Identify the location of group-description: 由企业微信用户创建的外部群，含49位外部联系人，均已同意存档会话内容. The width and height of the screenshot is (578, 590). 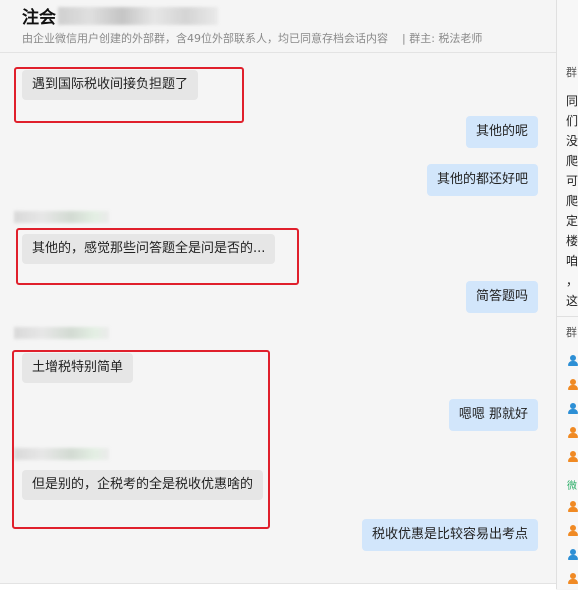
(205, 38).